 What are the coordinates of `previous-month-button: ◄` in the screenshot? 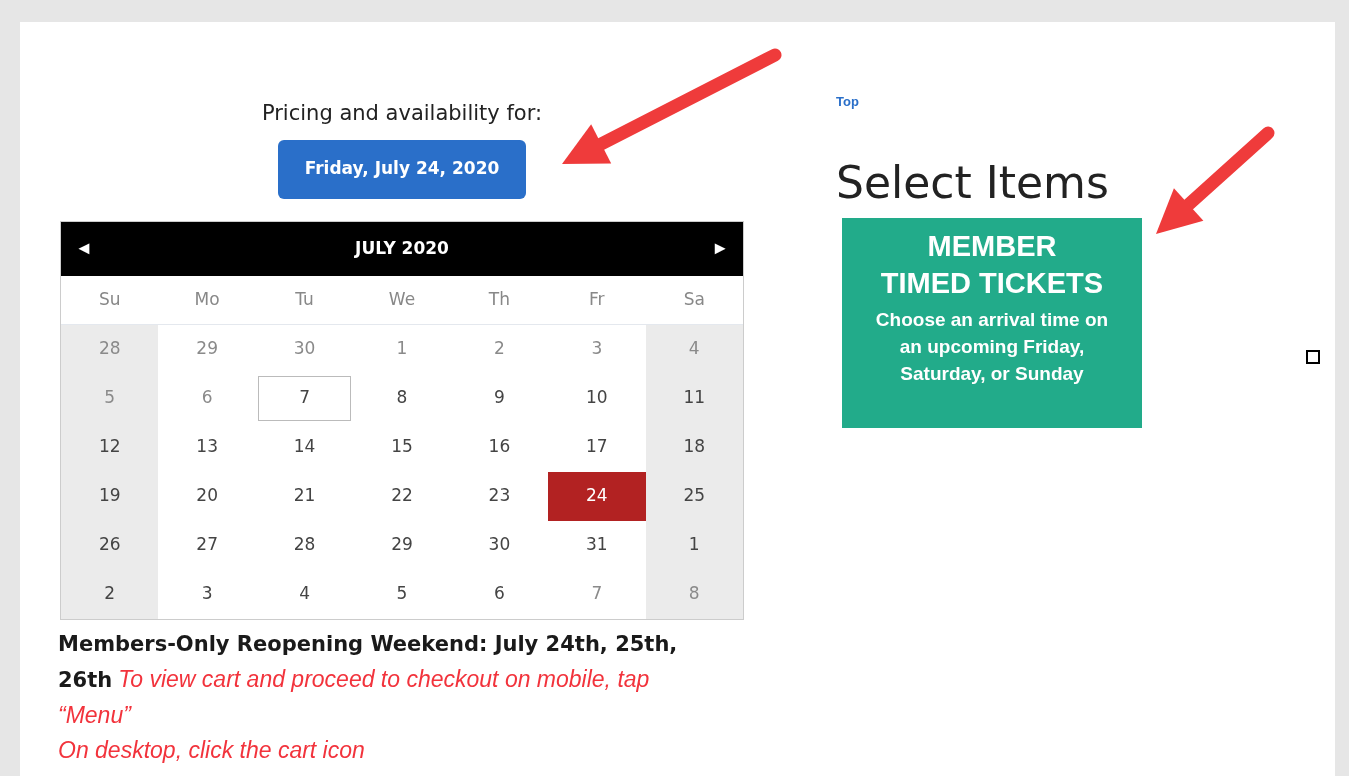 It's located at (84, 248).